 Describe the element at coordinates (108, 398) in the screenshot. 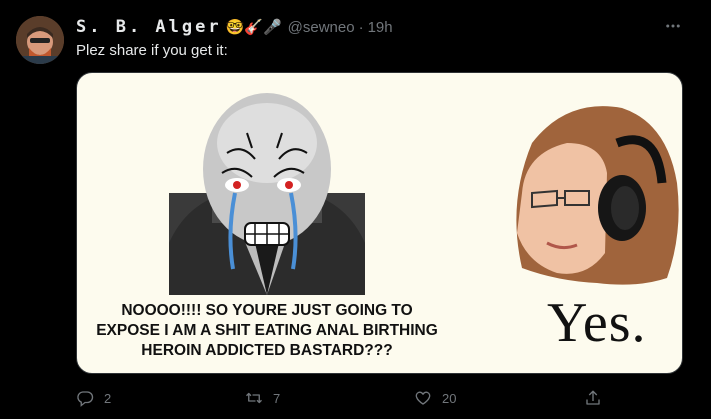

I see `reply-count: 2` at that location.